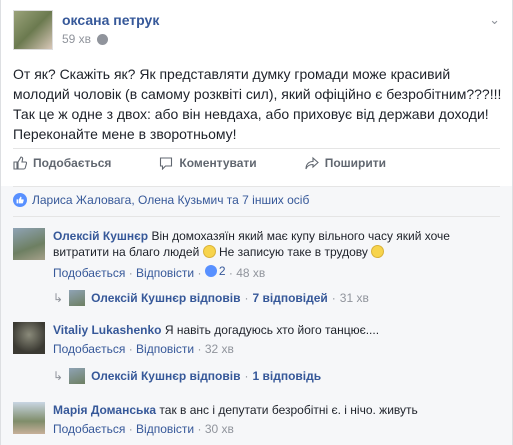  What do you see at coordinates (273, 272) in the screenshot?
I see `comment-meta: Подобається · Відповісти · 2 · 48 хв` at bounding box center [273, 272].